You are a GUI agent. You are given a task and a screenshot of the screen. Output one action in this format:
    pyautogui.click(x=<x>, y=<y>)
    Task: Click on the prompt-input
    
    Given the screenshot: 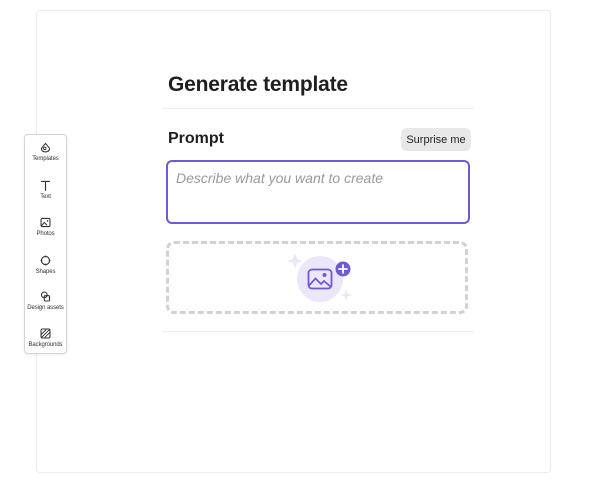 What is the action you would take?
    pyautogui.click(x=318, y=192)
    